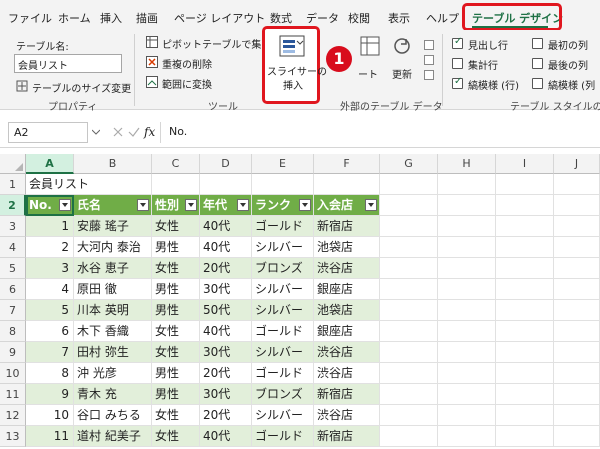 The height and width of the screenshot is (449, 600). What do you see at coordinates (226, 352) in the screenshot?
I see `table-cell: 30代` at bounding box center [226, 352].